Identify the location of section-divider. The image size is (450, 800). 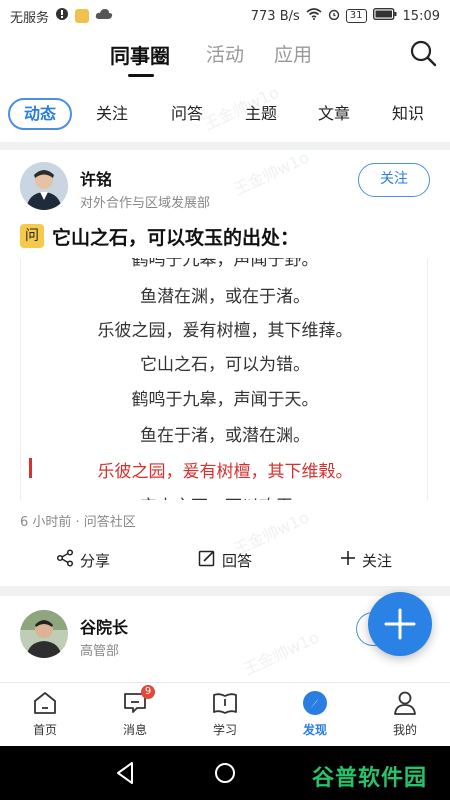
(225, 146).